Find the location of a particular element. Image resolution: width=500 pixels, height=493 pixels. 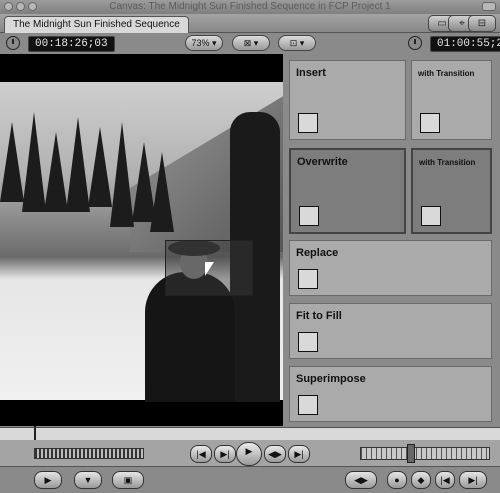

fit-to-fill-label: Fit to Fill is located at coordinates (319, 316).